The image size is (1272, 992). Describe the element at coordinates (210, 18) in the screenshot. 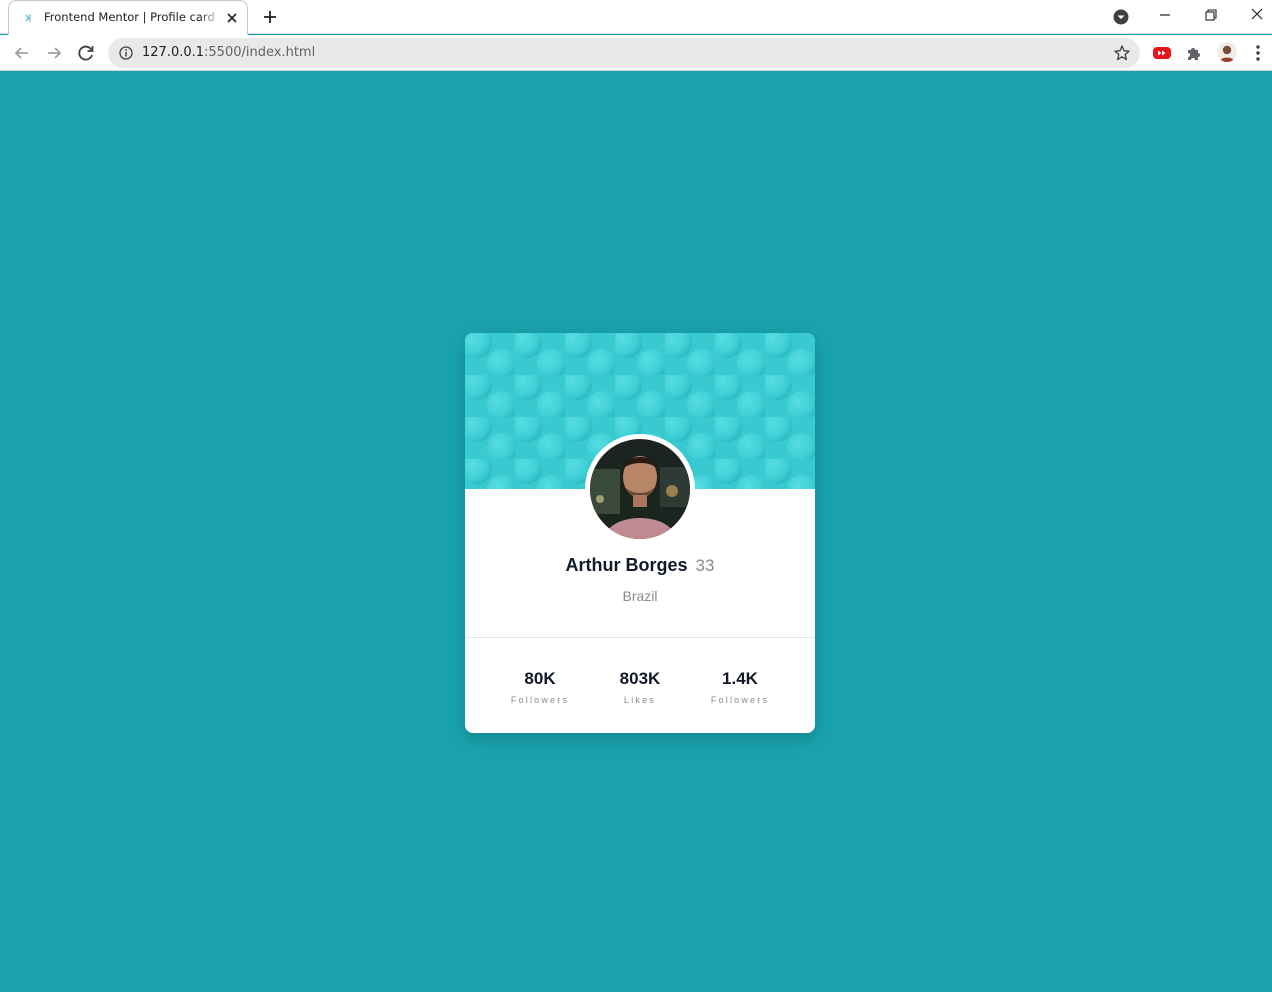

I see `tab-title-fade` at that location.